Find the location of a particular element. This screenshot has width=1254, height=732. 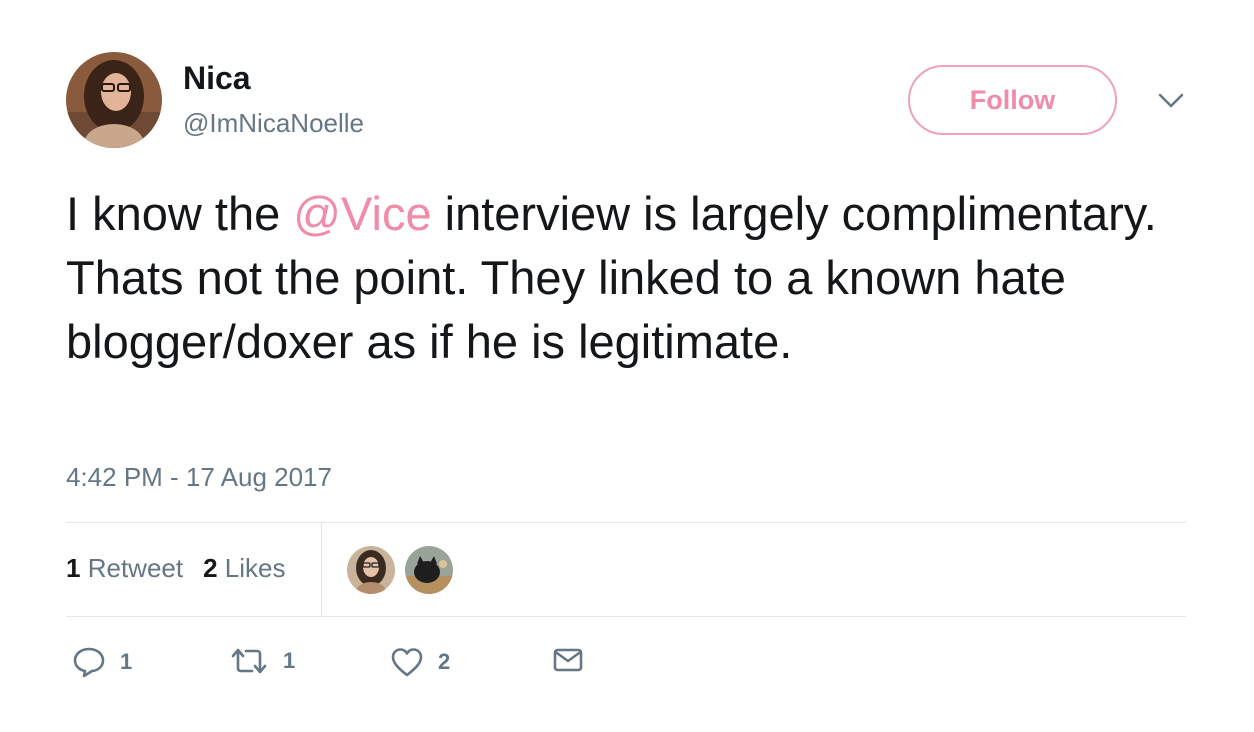

retweet-icon is located at coordinates (249, 661).